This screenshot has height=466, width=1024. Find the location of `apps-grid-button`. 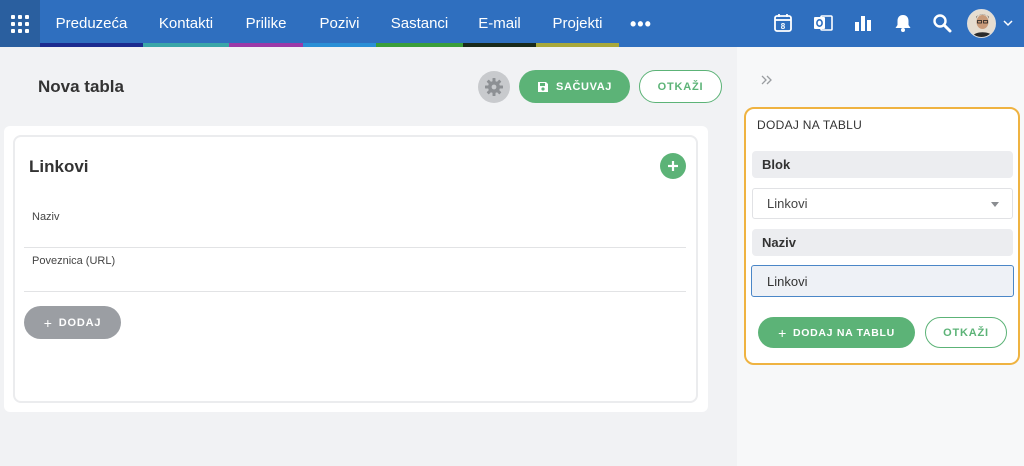

apps-grid-button is located at coordinates (20, 23).